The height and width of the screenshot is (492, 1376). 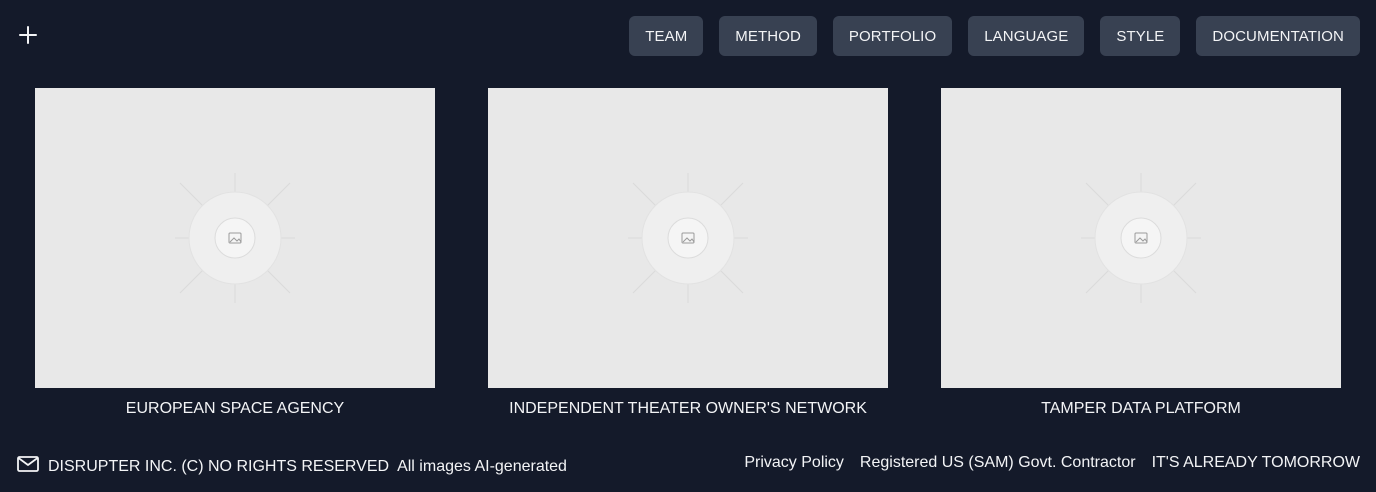 I want to click on ai-note-text: All images AI-generated, so click(x=482, y=466).